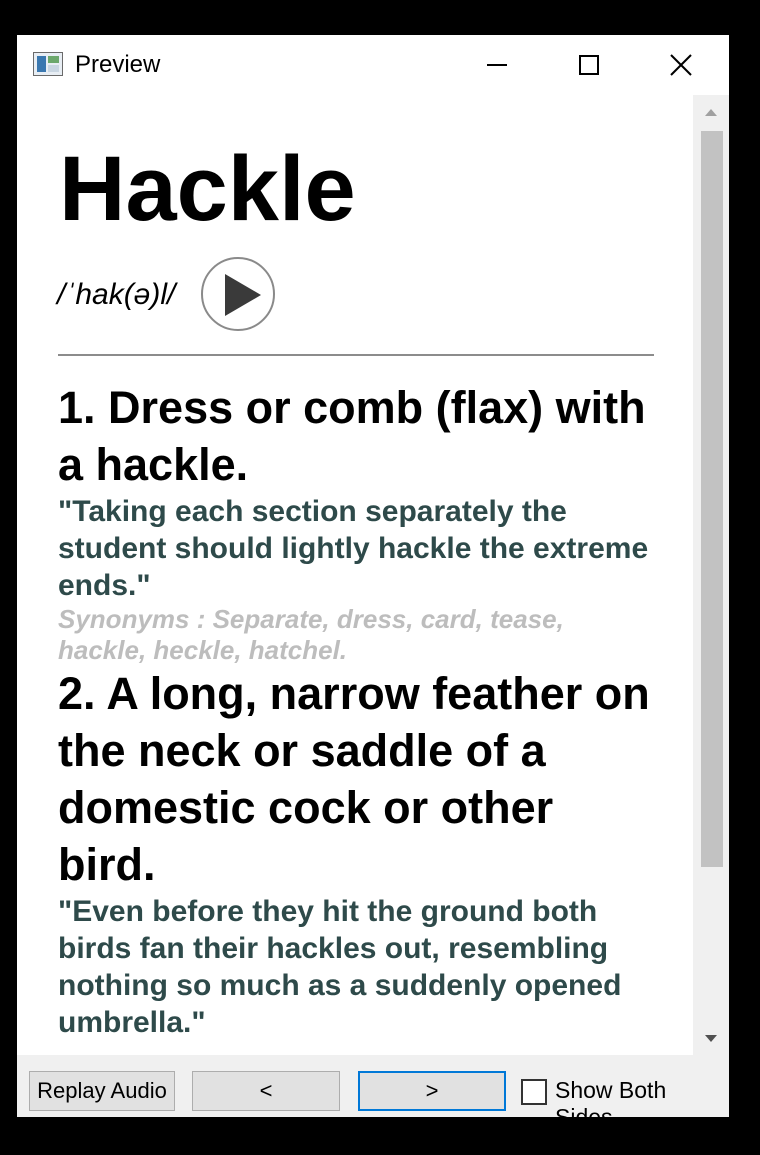 This screenshot has width=760, height=1155. Describe the element at coordinates (712, 499) in the screenshot. I see `scrollbar-thumb` at that location.